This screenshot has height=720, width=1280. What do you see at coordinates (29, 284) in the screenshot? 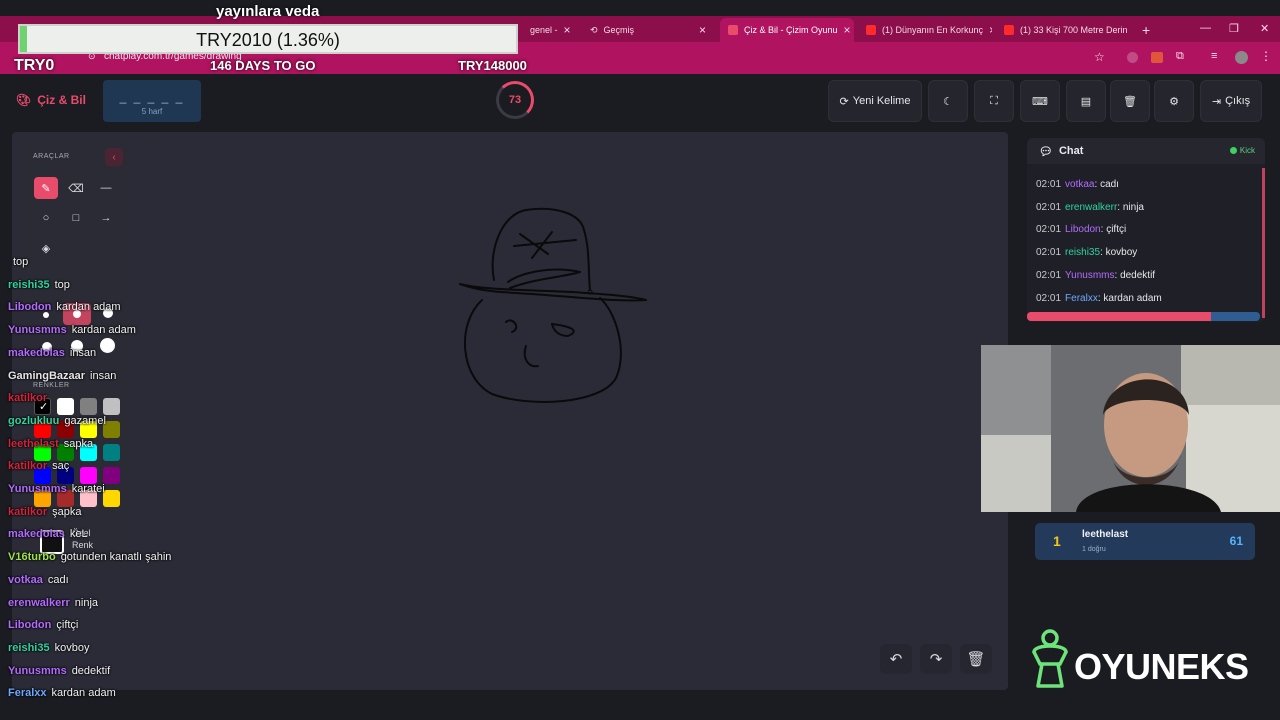
I see `stream-chat-user: reishi35` at bounding box center [29, 284].